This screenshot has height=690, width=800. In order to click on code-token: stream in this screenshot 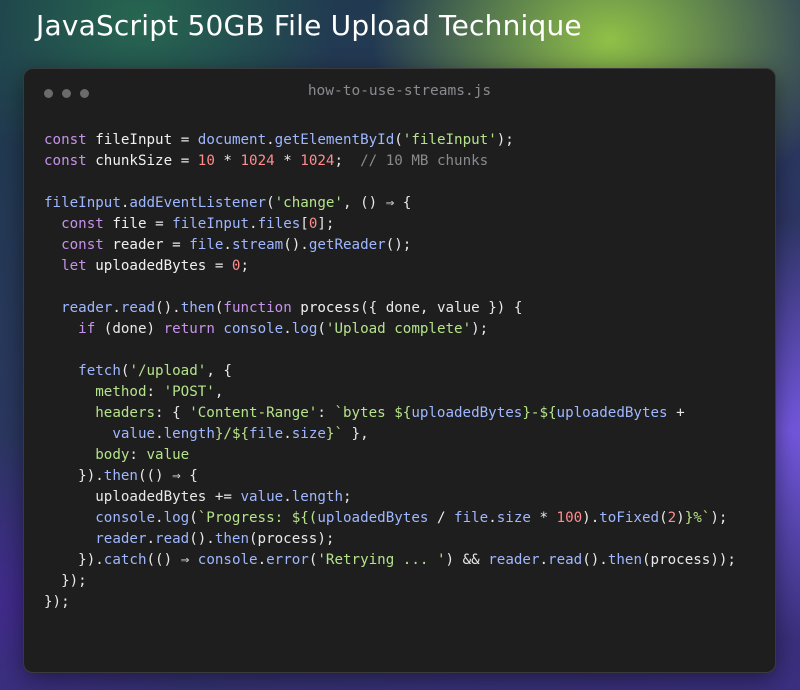, I will do `click(257, 245)`.